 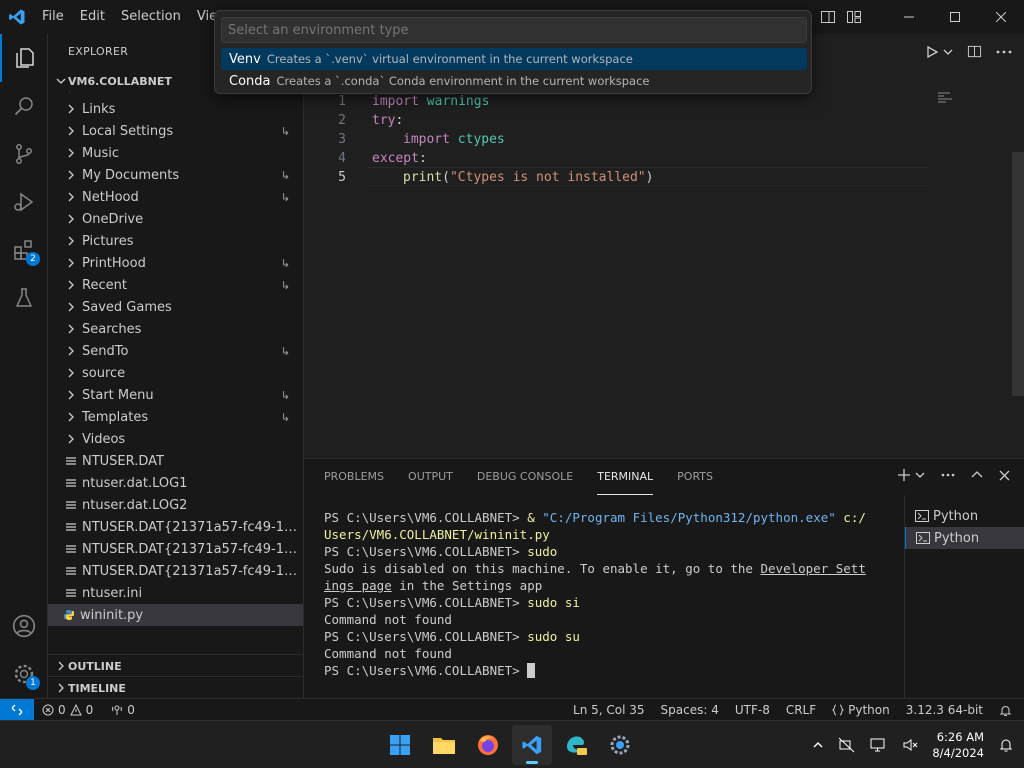 What do you see at coordinates (175, 417) in the screenshot?
I see `tree-folder: Templates ↳` at bounding box center [175, 417].